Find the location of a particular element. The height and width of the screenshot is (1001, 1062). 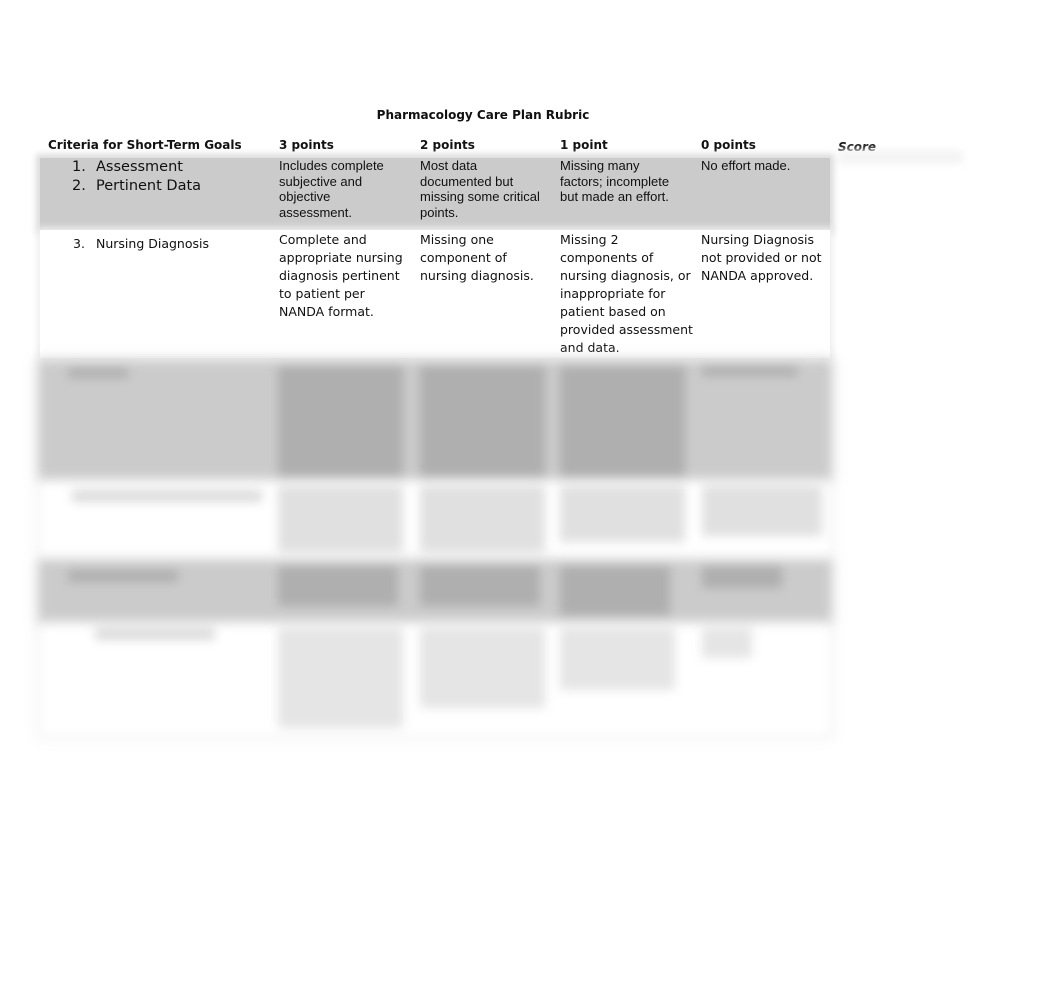

score-column-shade is located at coordinates (900, 157).